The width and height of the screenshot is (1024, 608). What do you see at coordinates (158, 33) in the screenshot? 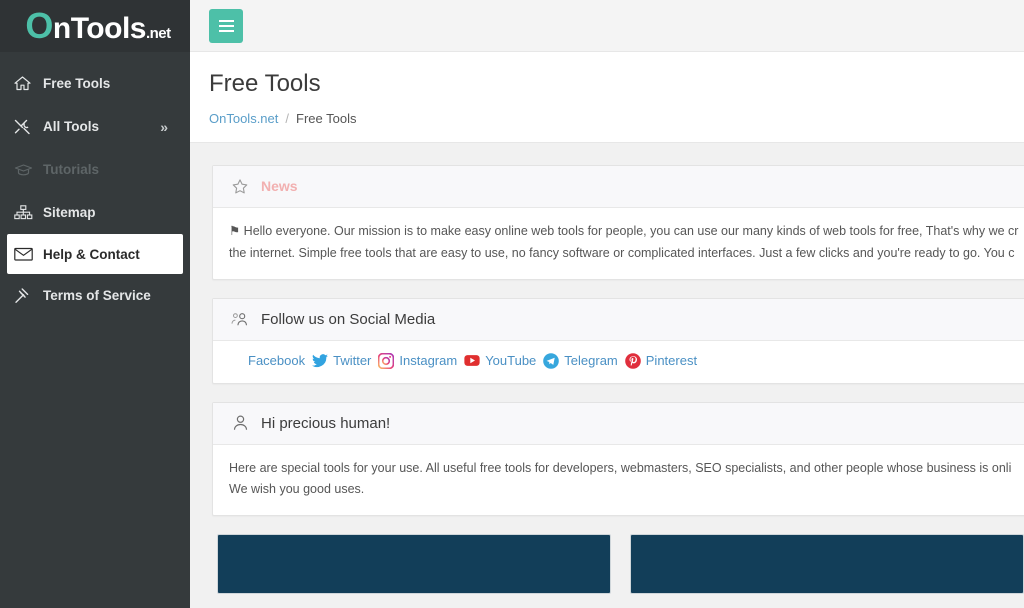
I see `logo-tld-text: .net` at bounding box center [158, 33].